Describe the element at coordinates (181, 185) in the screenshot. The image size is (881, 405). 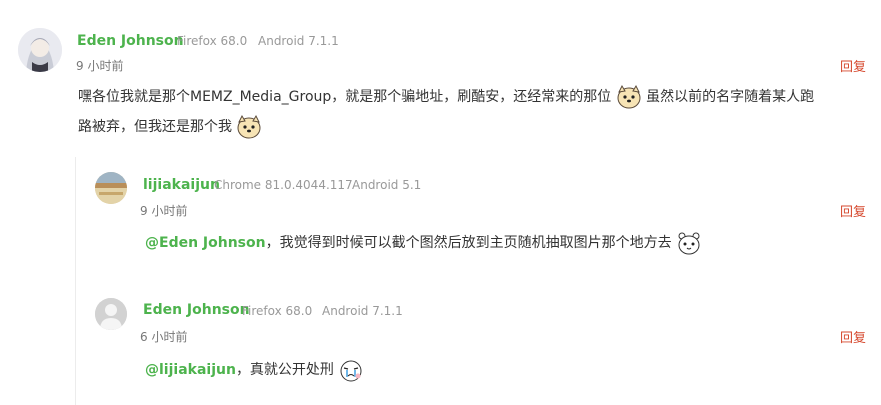
I see `comment-author: lijiakaijun` at that location.